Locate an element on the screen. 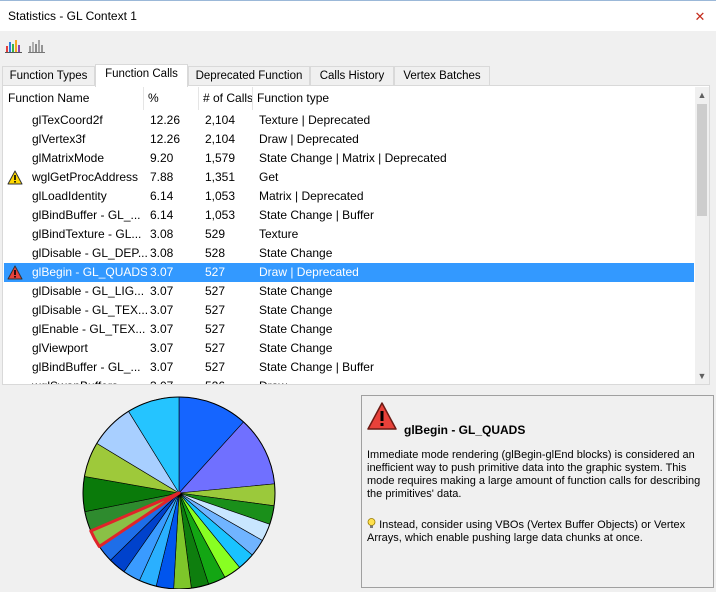 This screenshot has height=592, width=716. table-row: glDisable - GL_LIG... 3.07 527 State Change is located at coordinates (349, 291).